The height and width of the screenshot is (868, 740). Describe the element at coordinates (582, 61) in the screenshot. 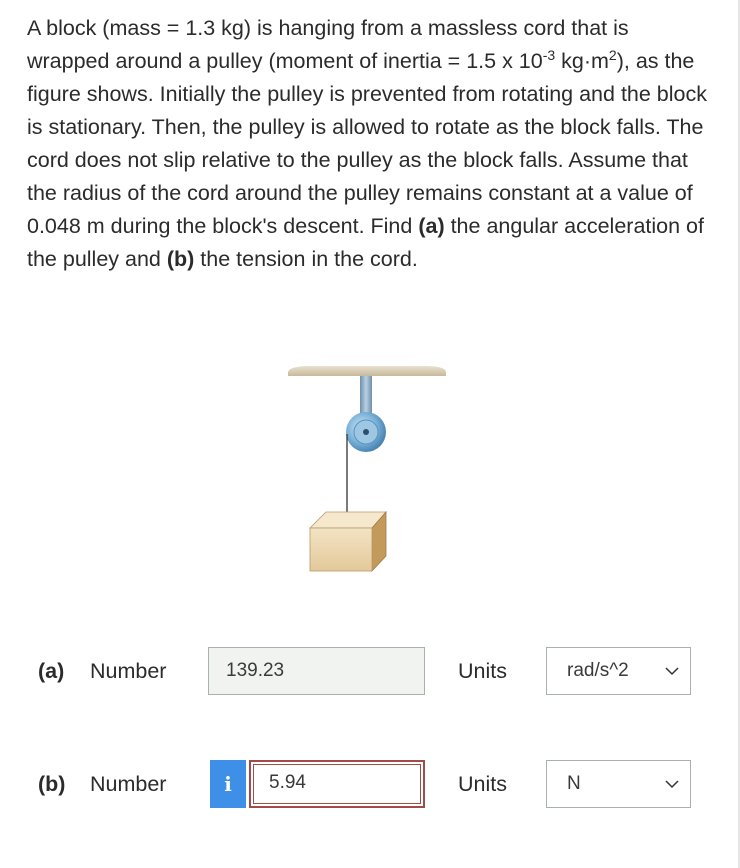

I see `question-segment: kg·m` at that location.